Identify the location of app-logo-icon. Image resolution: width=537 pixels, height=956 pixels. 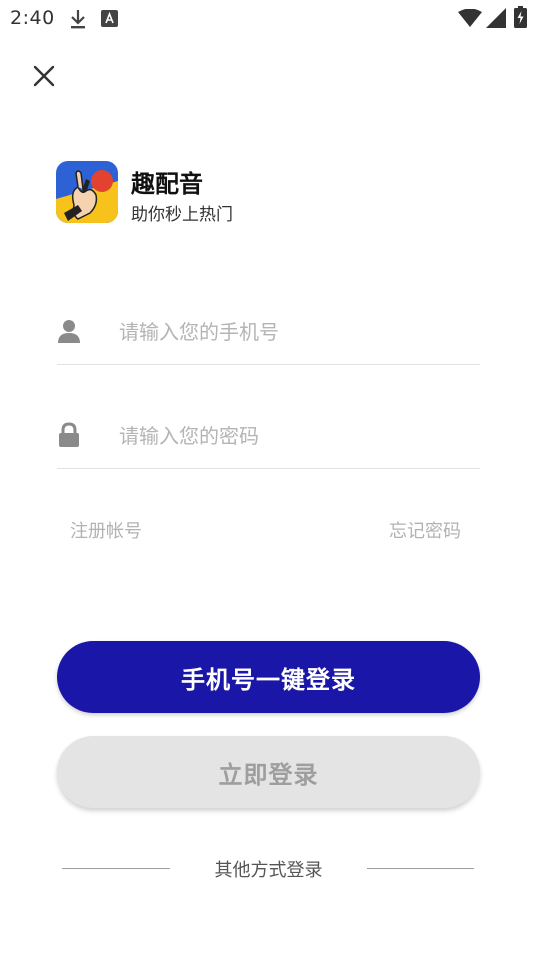
(87, 192).